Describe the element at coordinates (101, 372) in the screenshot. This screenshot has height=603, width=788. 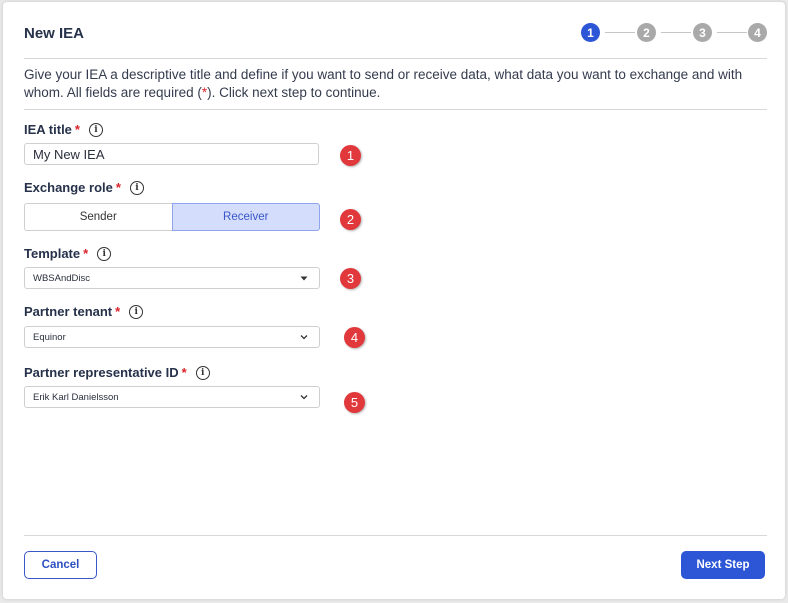
I see `label-text: Partner representative ID` at that location.